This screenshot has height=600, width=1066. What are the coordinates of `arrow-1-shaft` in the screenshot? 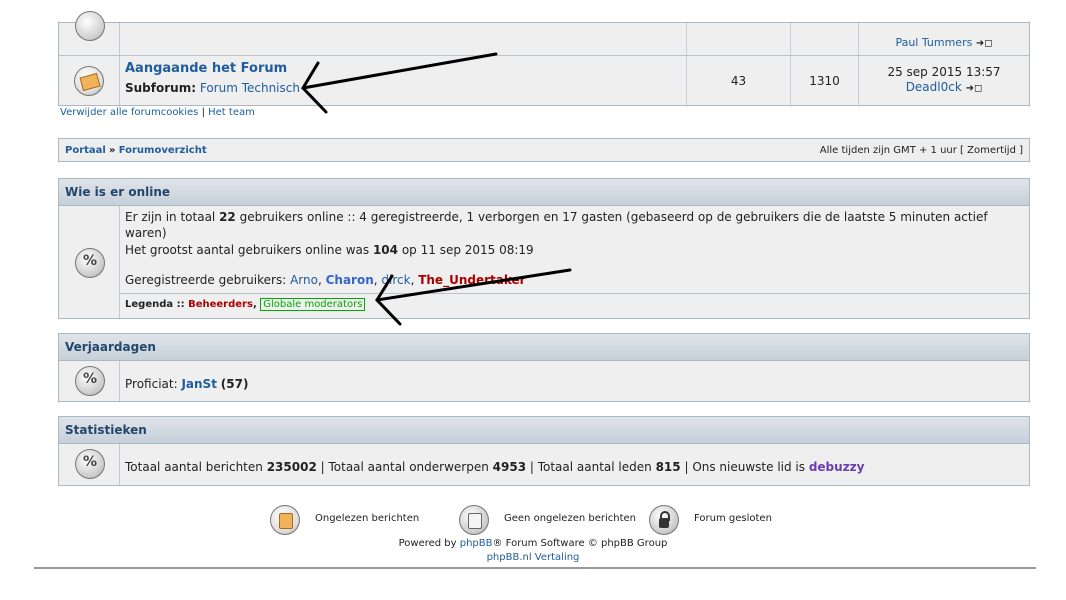 It's located at (399, 71).